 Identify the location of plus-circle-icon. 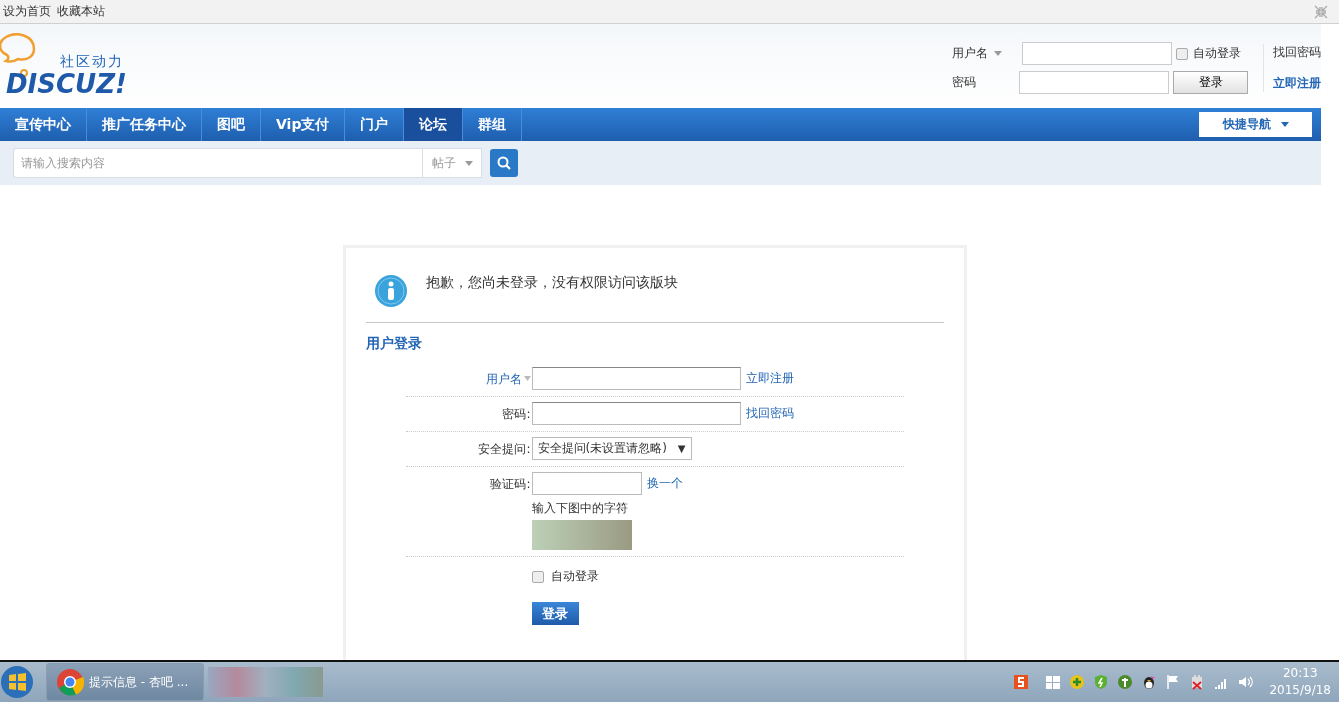
(1077, 682).